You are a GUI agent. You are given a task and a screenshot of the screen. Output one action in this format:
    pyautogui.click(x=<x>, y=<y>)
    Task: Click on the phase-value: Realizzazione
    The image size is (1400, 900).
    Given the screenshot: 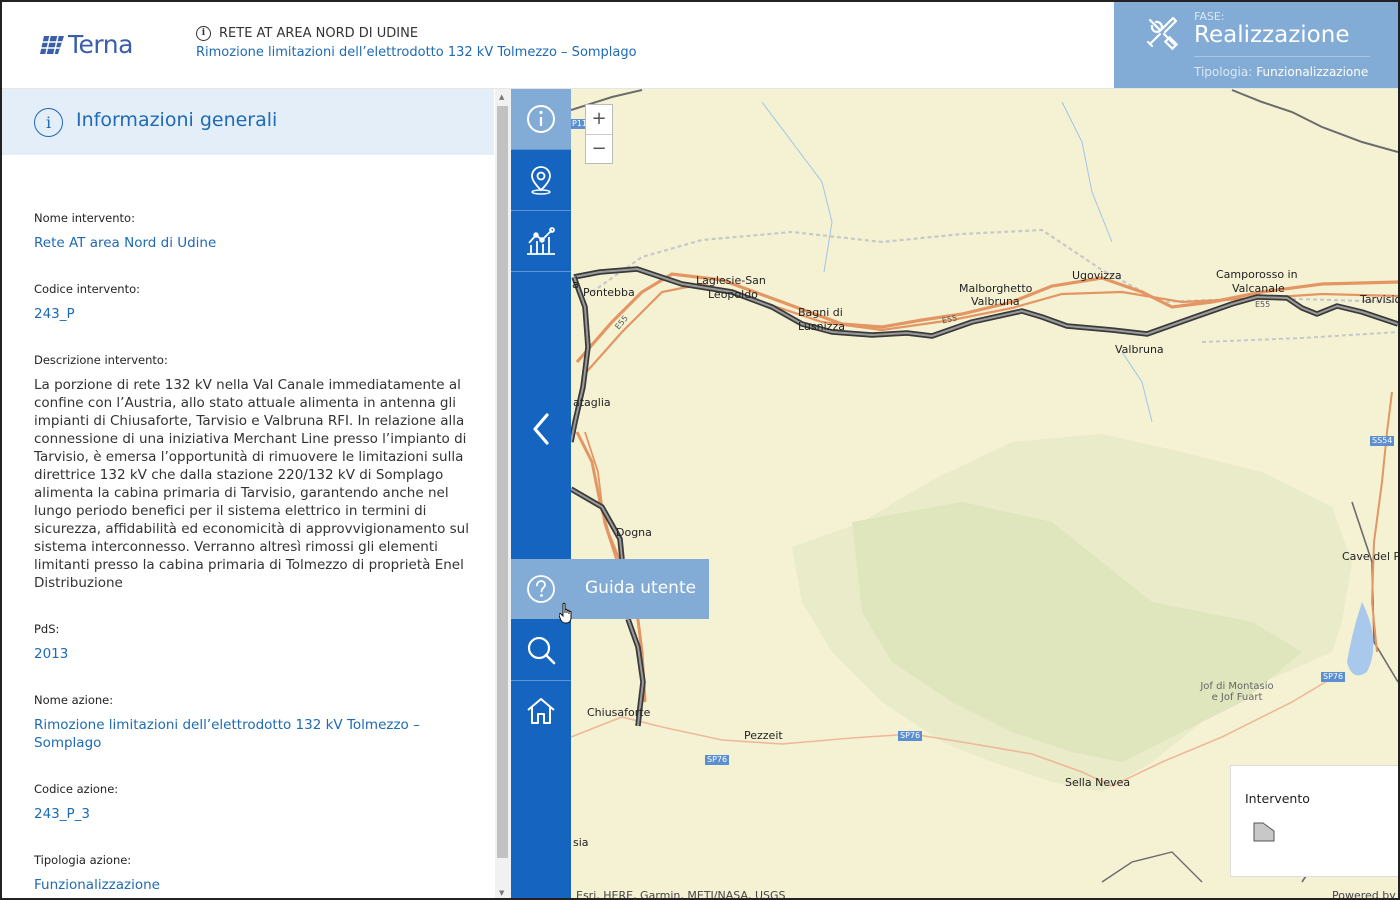 What is the action you would take?
    pyautogui.click(x=1272, y=35)
    